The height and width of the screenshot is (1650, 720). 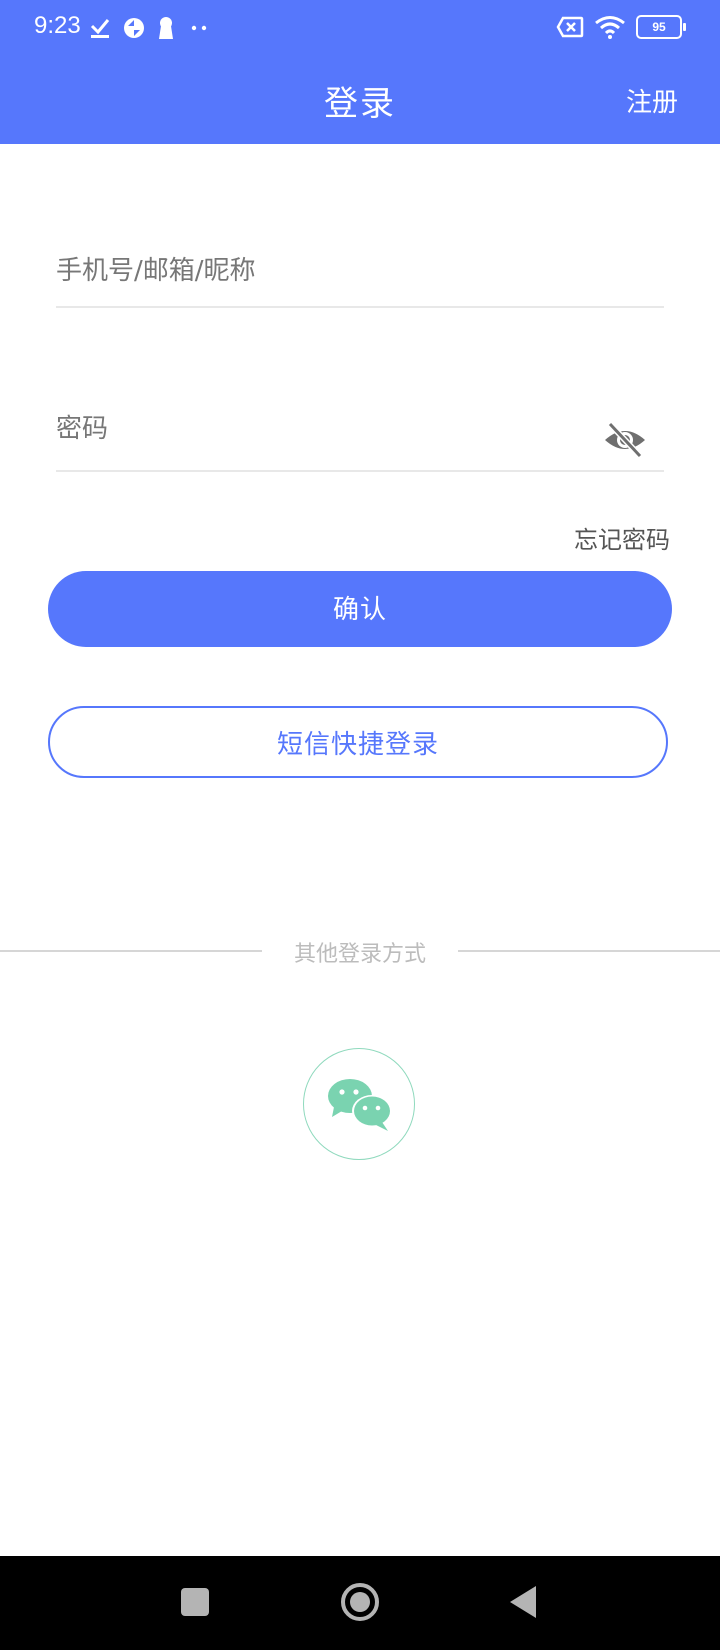 What do you see at coordinates (166, 28) in the screenshot?
I see `keyhole-icon` at bounding box center [166, 28].